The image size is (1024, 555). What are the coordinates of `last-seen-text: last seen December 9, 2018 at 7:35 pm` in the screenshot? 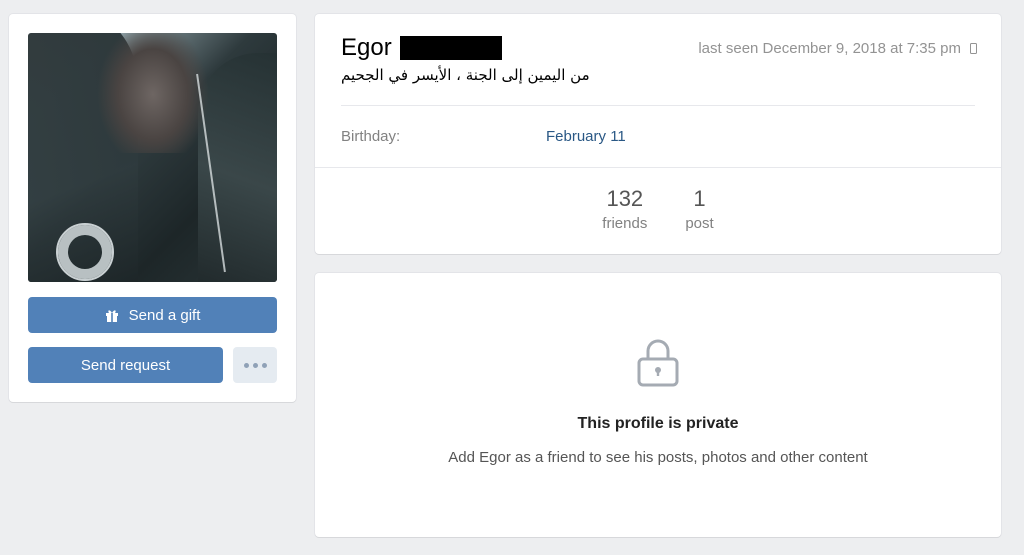 It's located at (829, 48).